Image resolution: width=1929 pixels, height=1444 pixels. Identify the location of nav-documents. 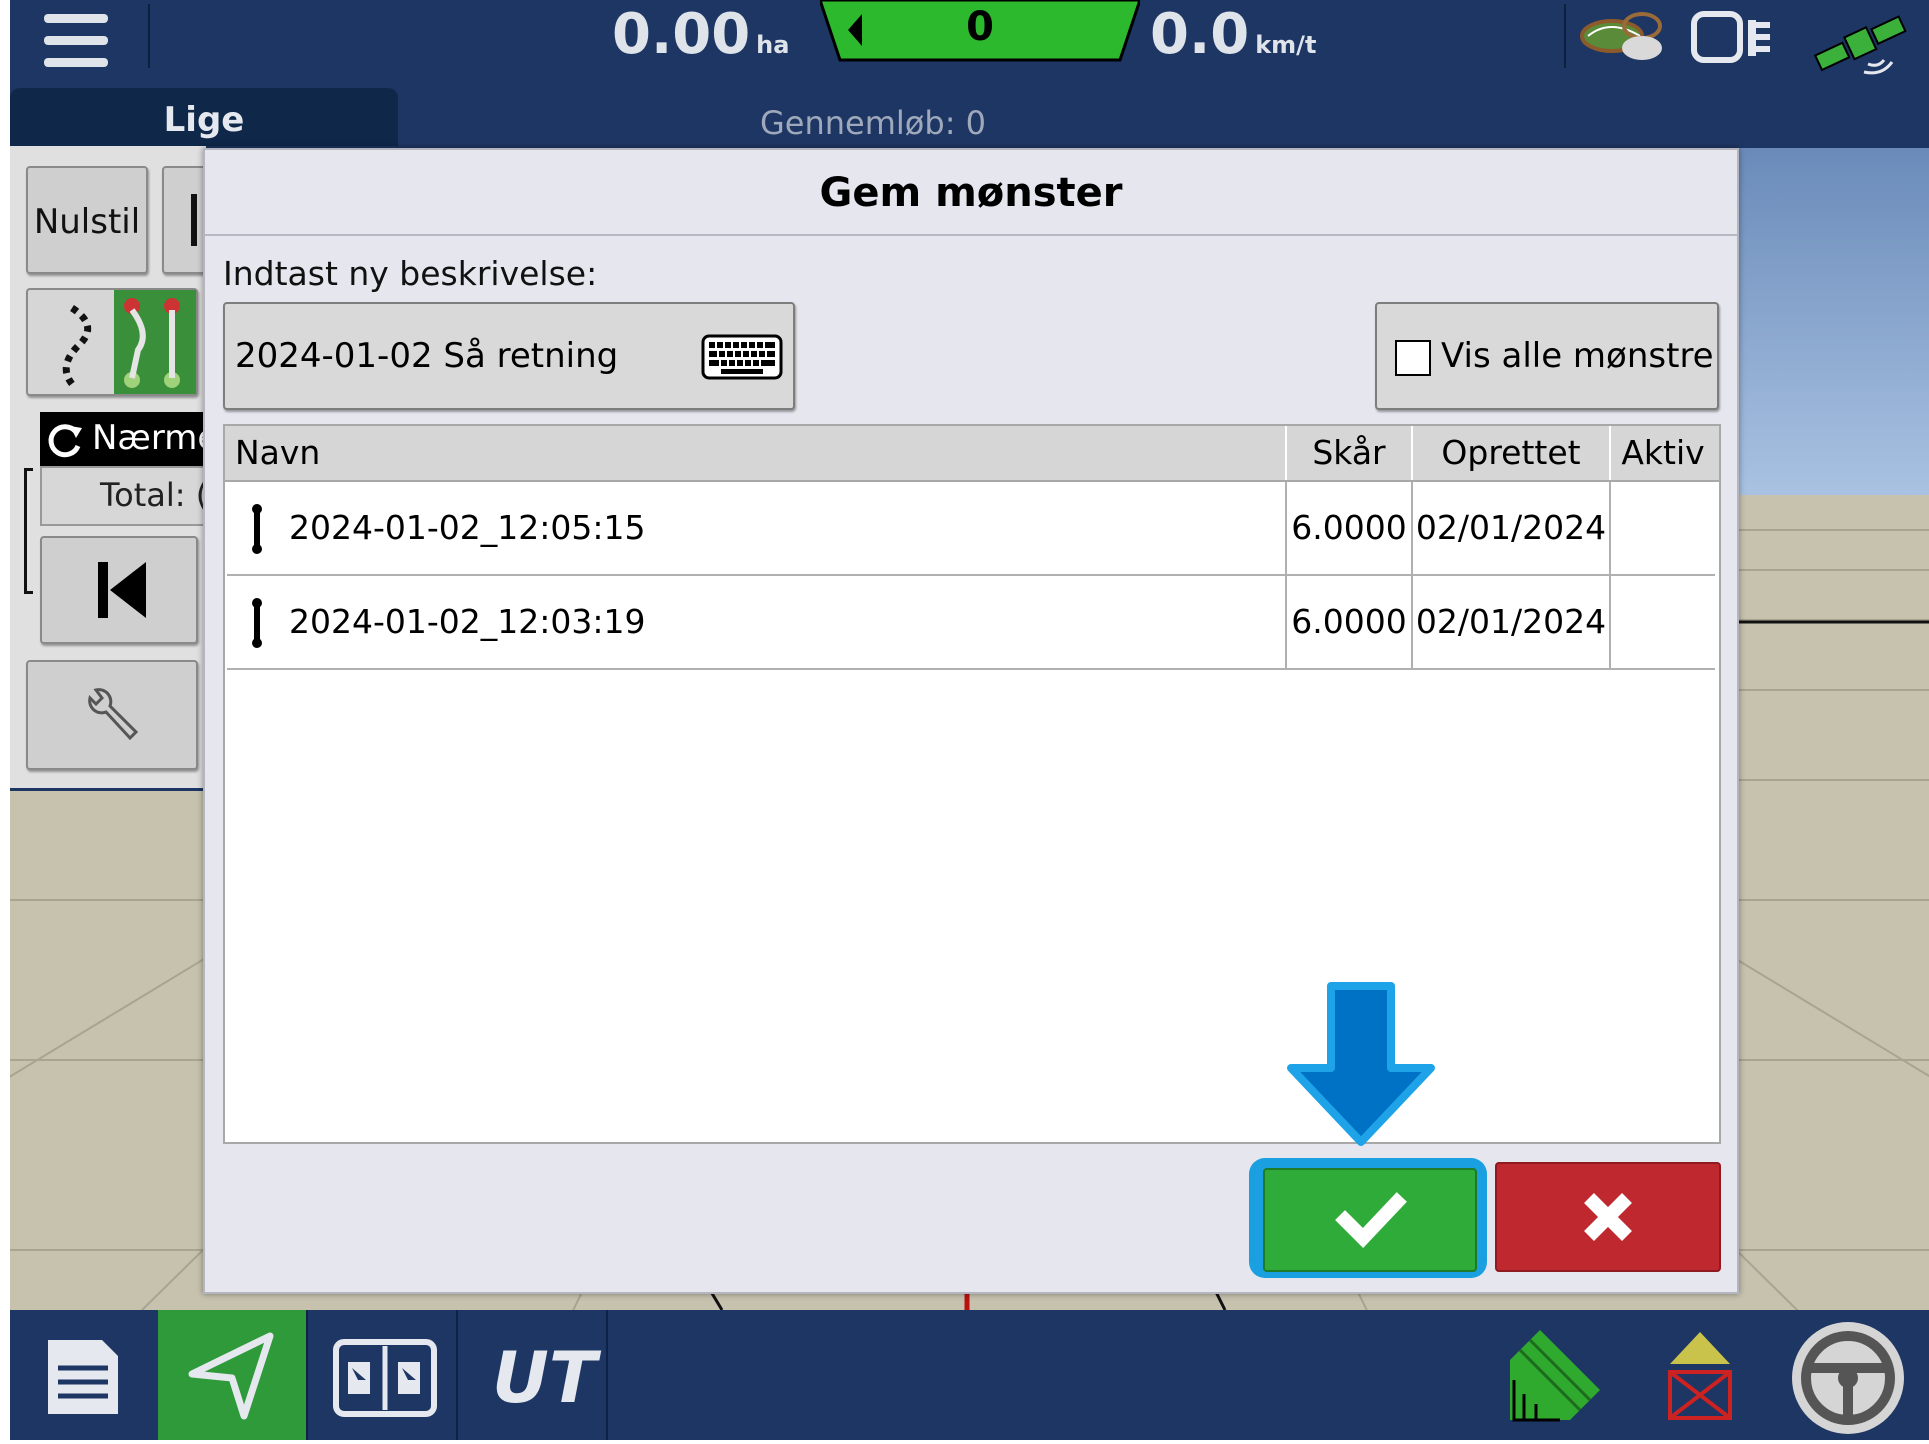
(85, 1375).